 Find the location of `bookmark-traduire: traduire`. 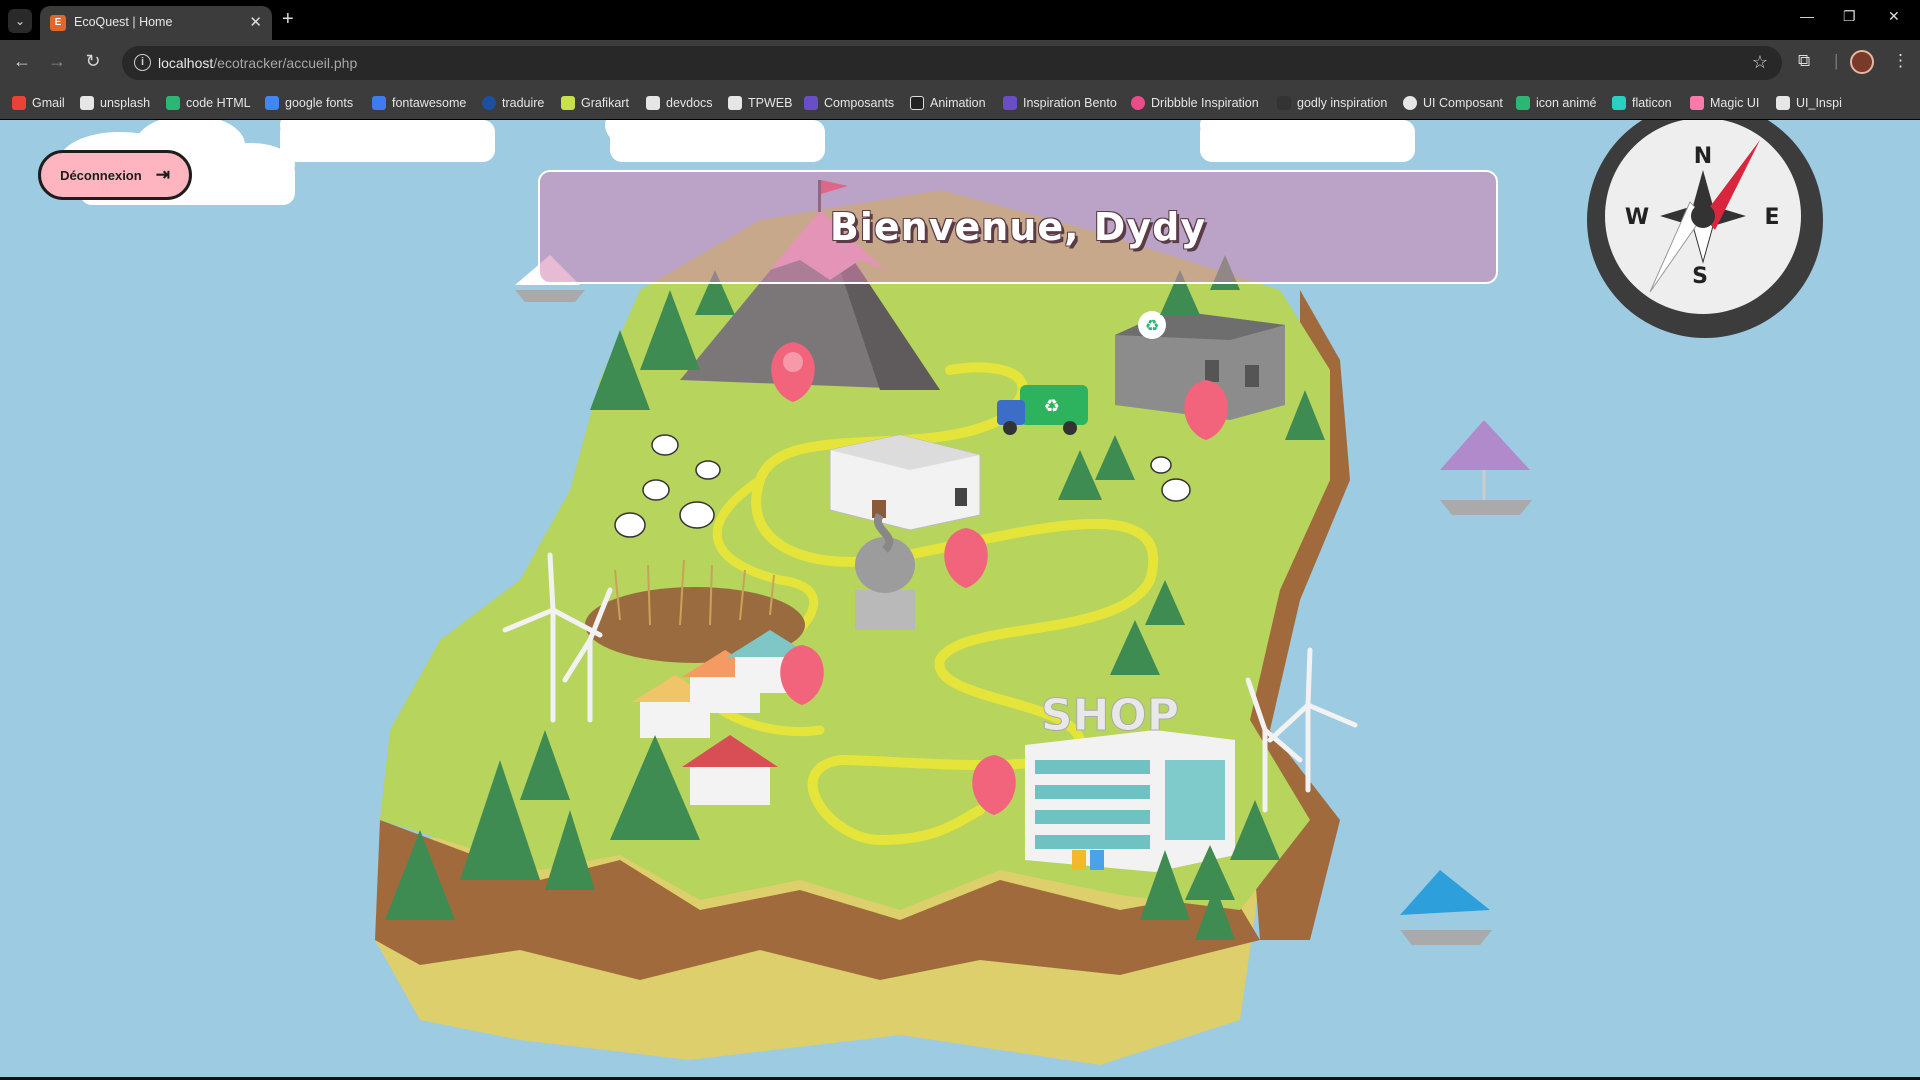

bookmark-traduire: traduire is located at coordinates (513, 103).